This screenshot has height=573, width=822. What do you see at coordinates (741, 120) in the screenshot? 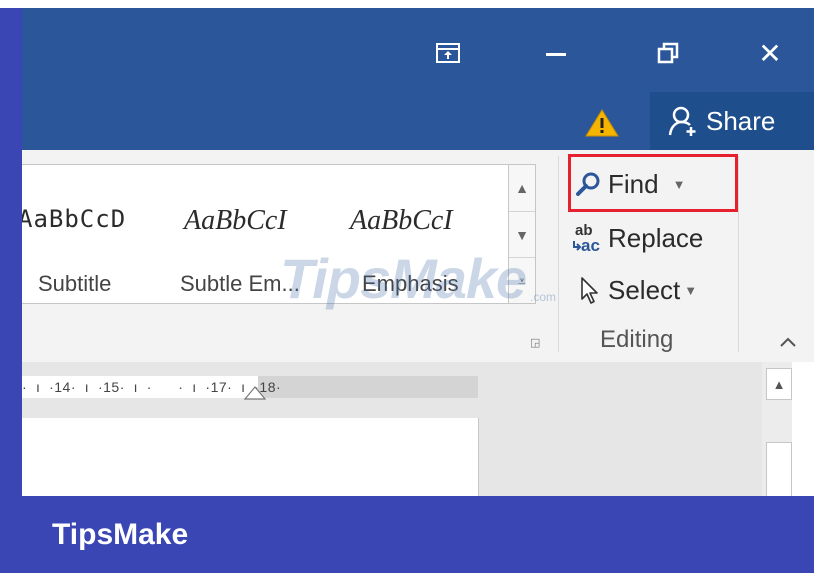
I see `share-label: Share` at bounding box center [741, 120].